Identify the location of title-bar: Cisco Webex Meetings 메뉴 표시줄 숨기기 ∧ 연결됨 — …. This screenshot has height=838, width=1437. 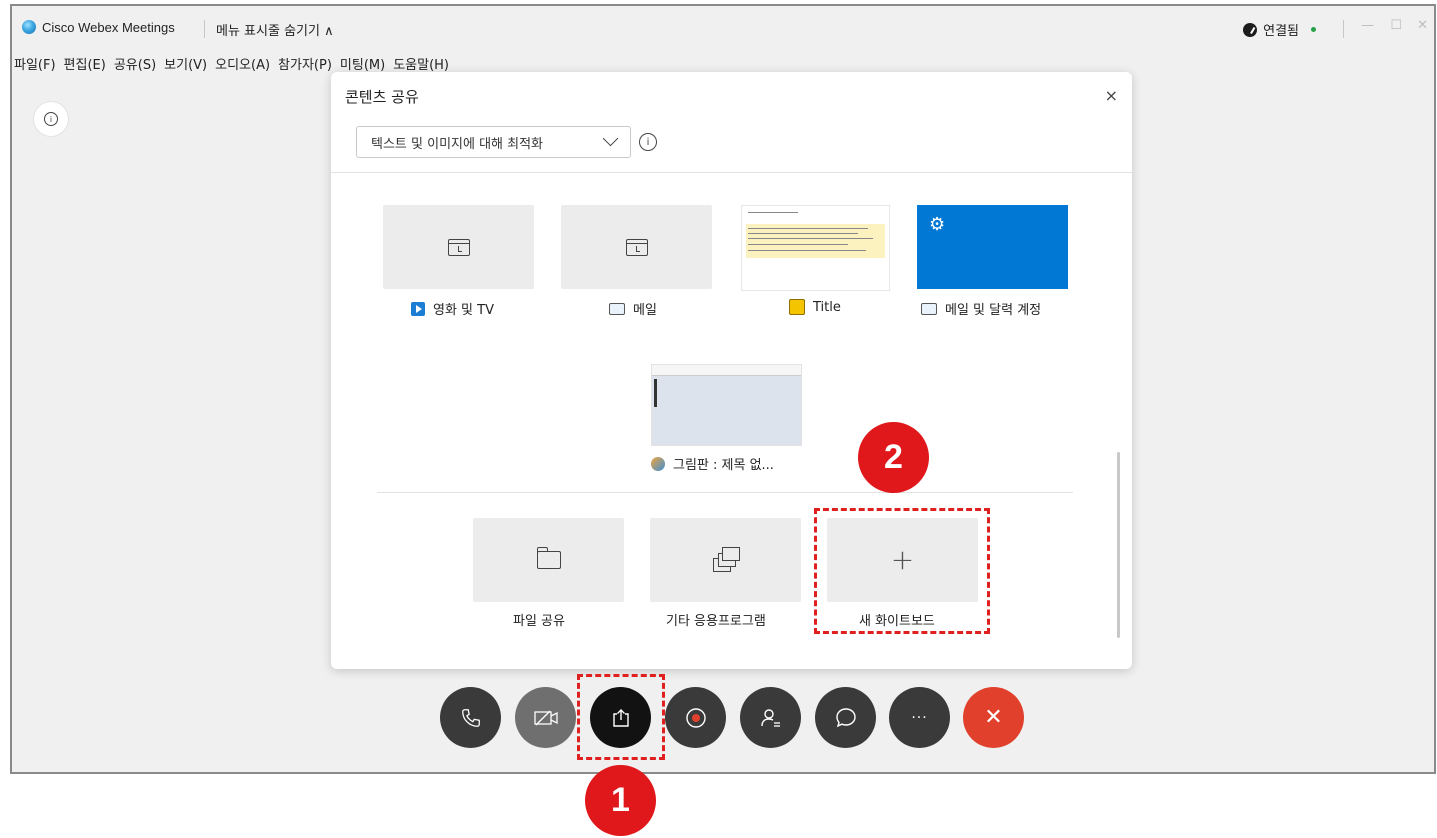
(723, 28).